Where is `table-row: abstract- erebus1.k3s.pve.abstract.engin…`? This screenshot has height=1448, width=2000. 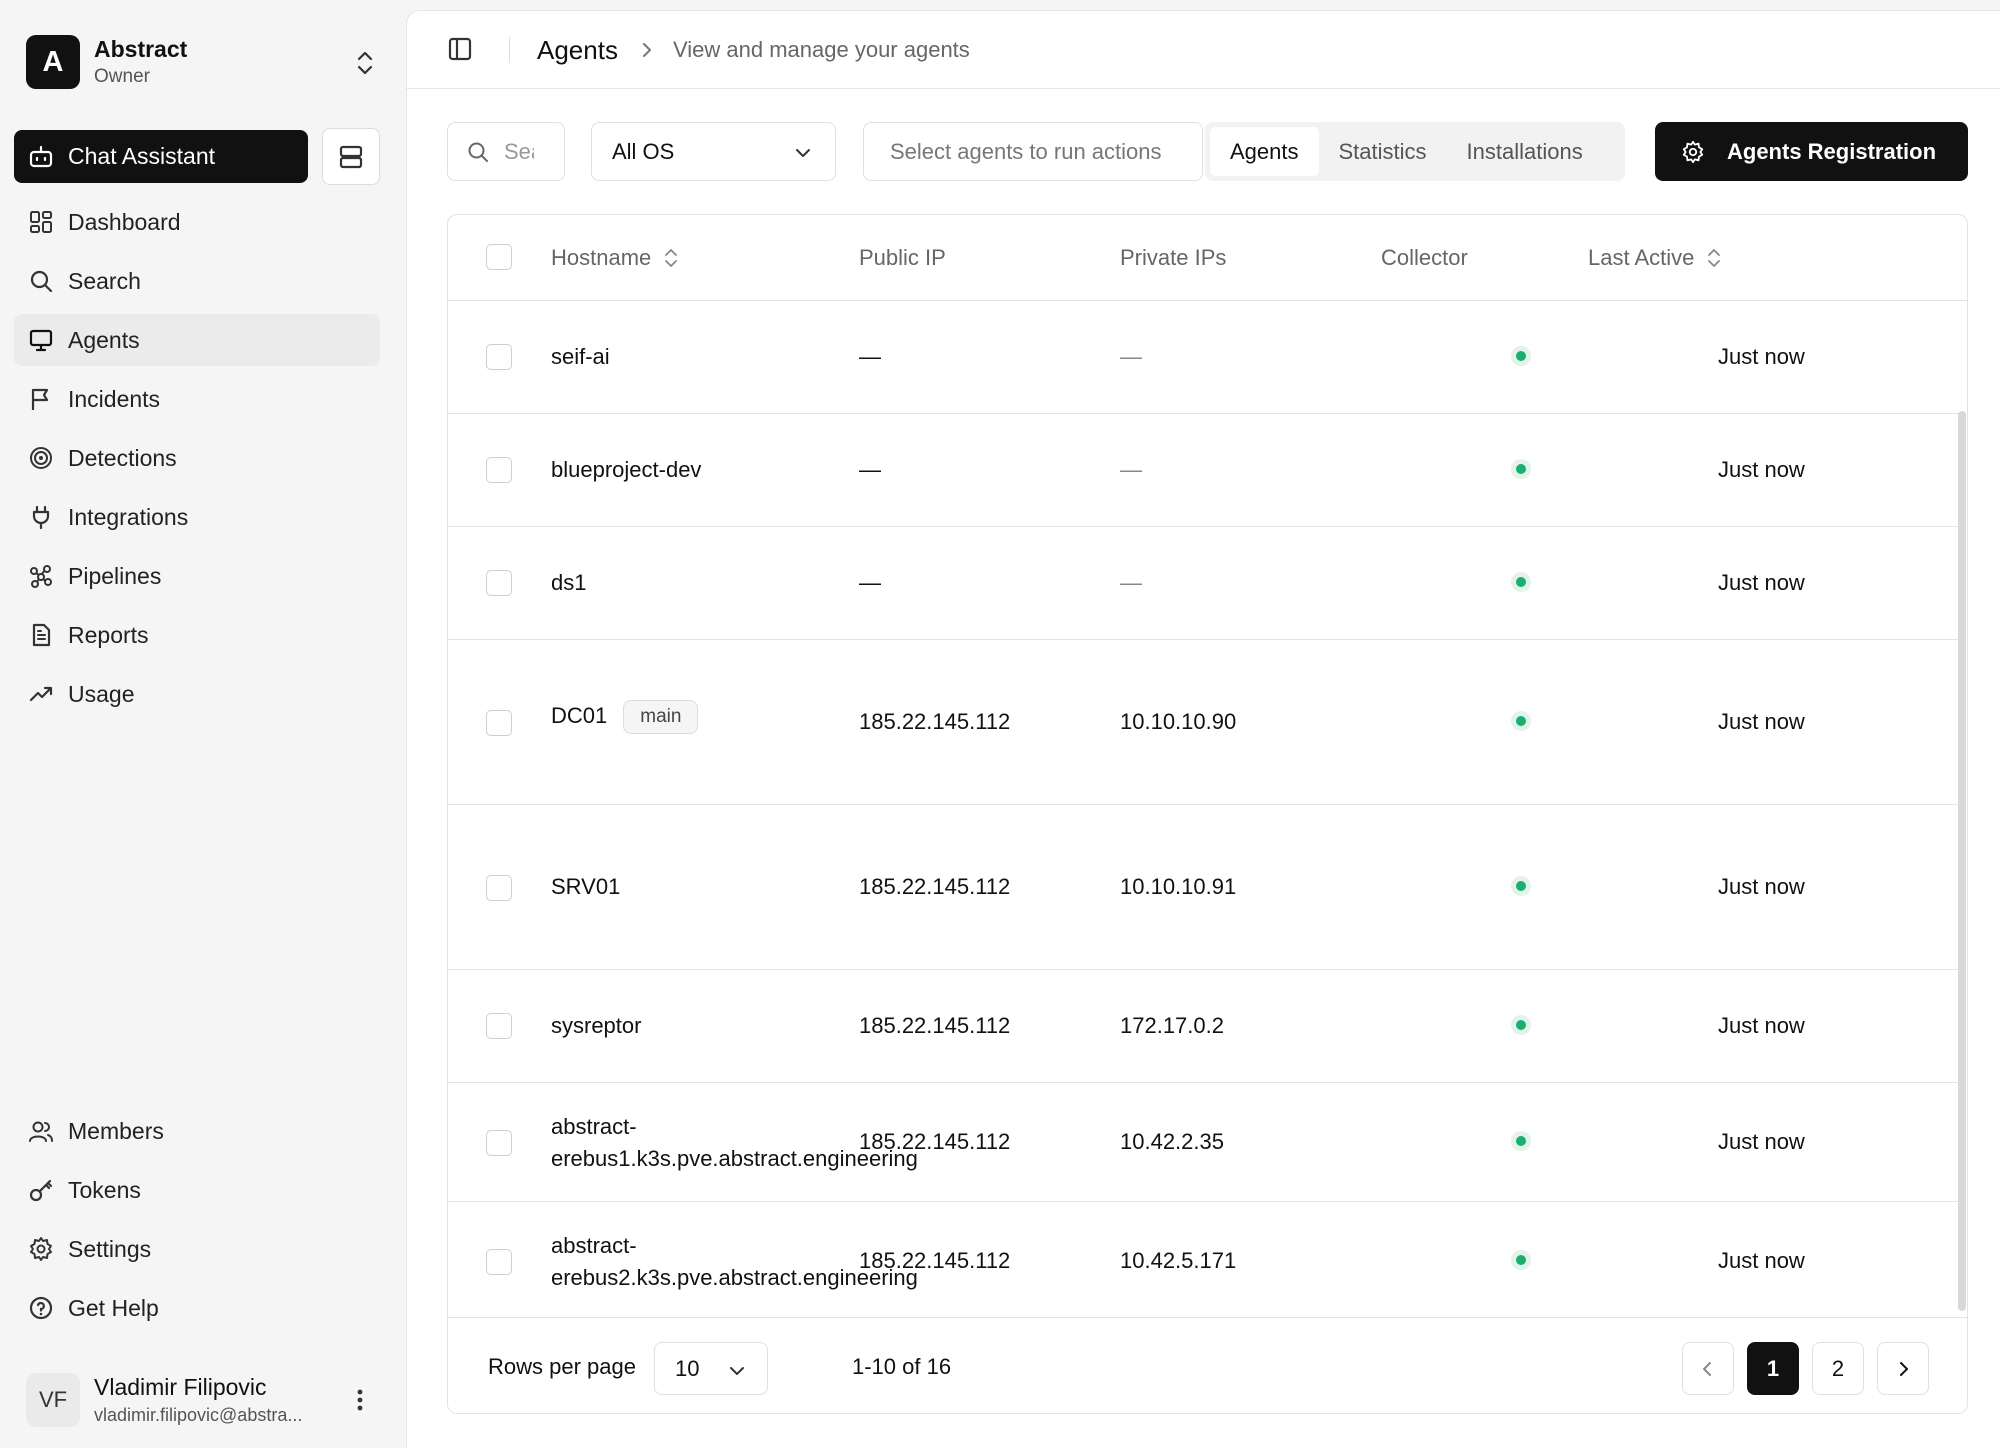 table-row: abstract- erebus1.k3s.pve.abstract.engin… is located at coordinates (1204, 1142).